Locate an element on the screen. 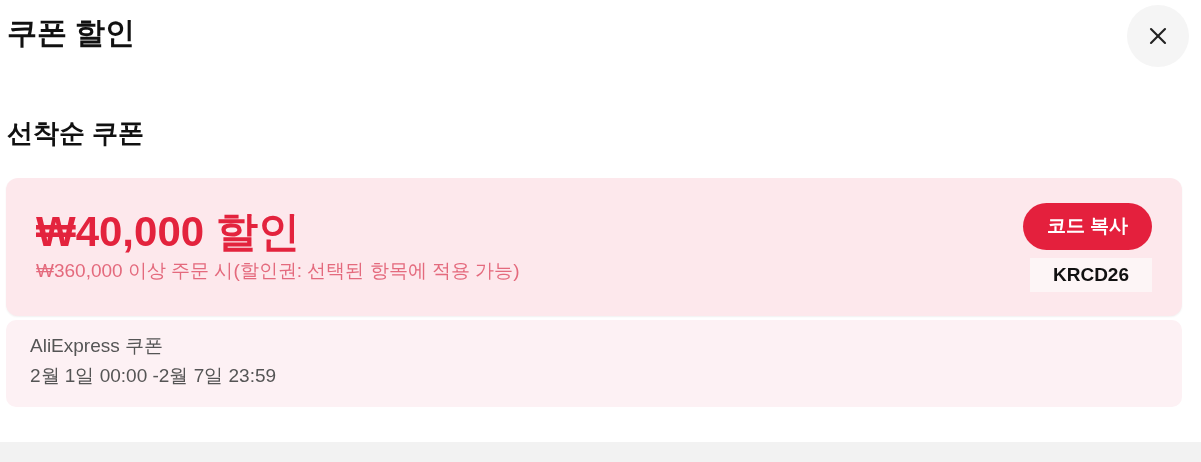  discount-condition: ₩360,000 이상 주문 시(할인권: 선택된 항목에 적용 가능) is located at coordinates (278, 271).